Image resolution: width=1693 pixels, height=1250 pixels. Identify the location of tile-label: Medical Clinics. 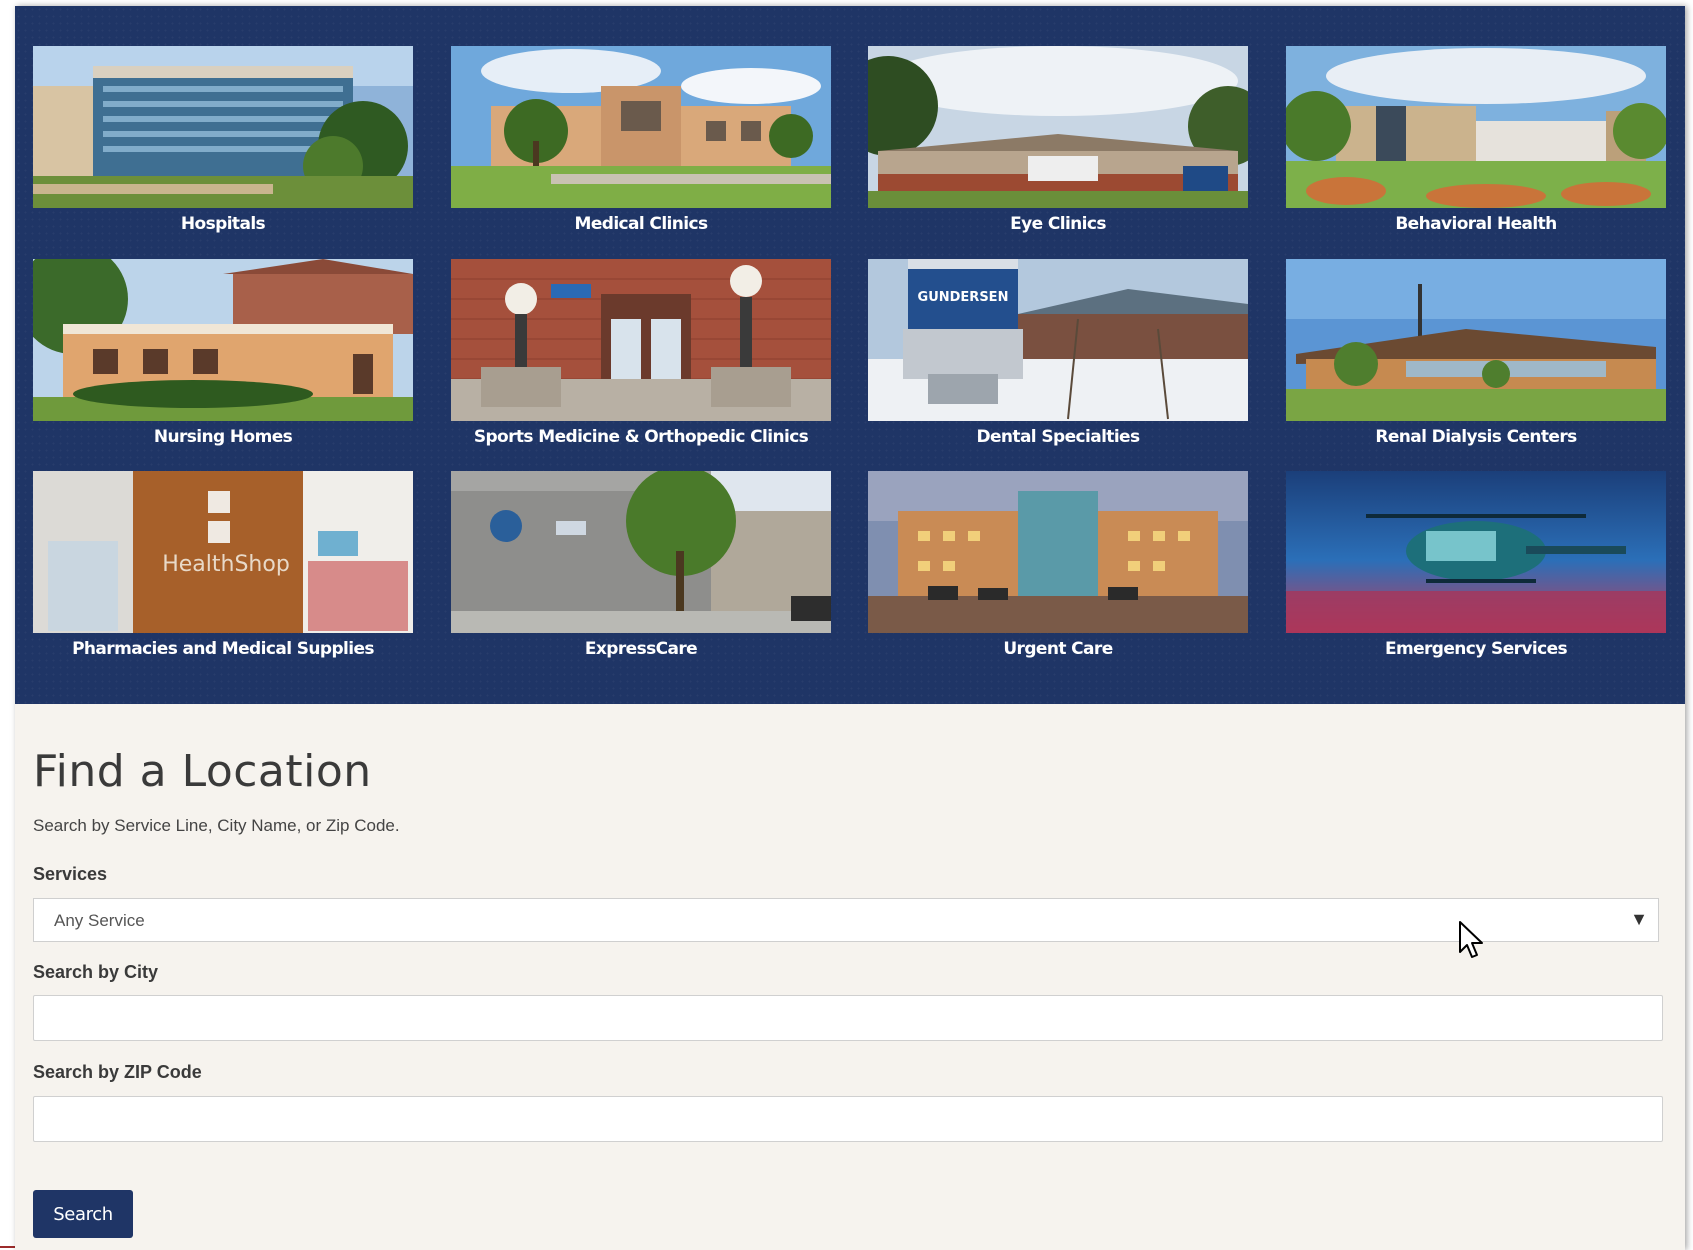
(641, 224).